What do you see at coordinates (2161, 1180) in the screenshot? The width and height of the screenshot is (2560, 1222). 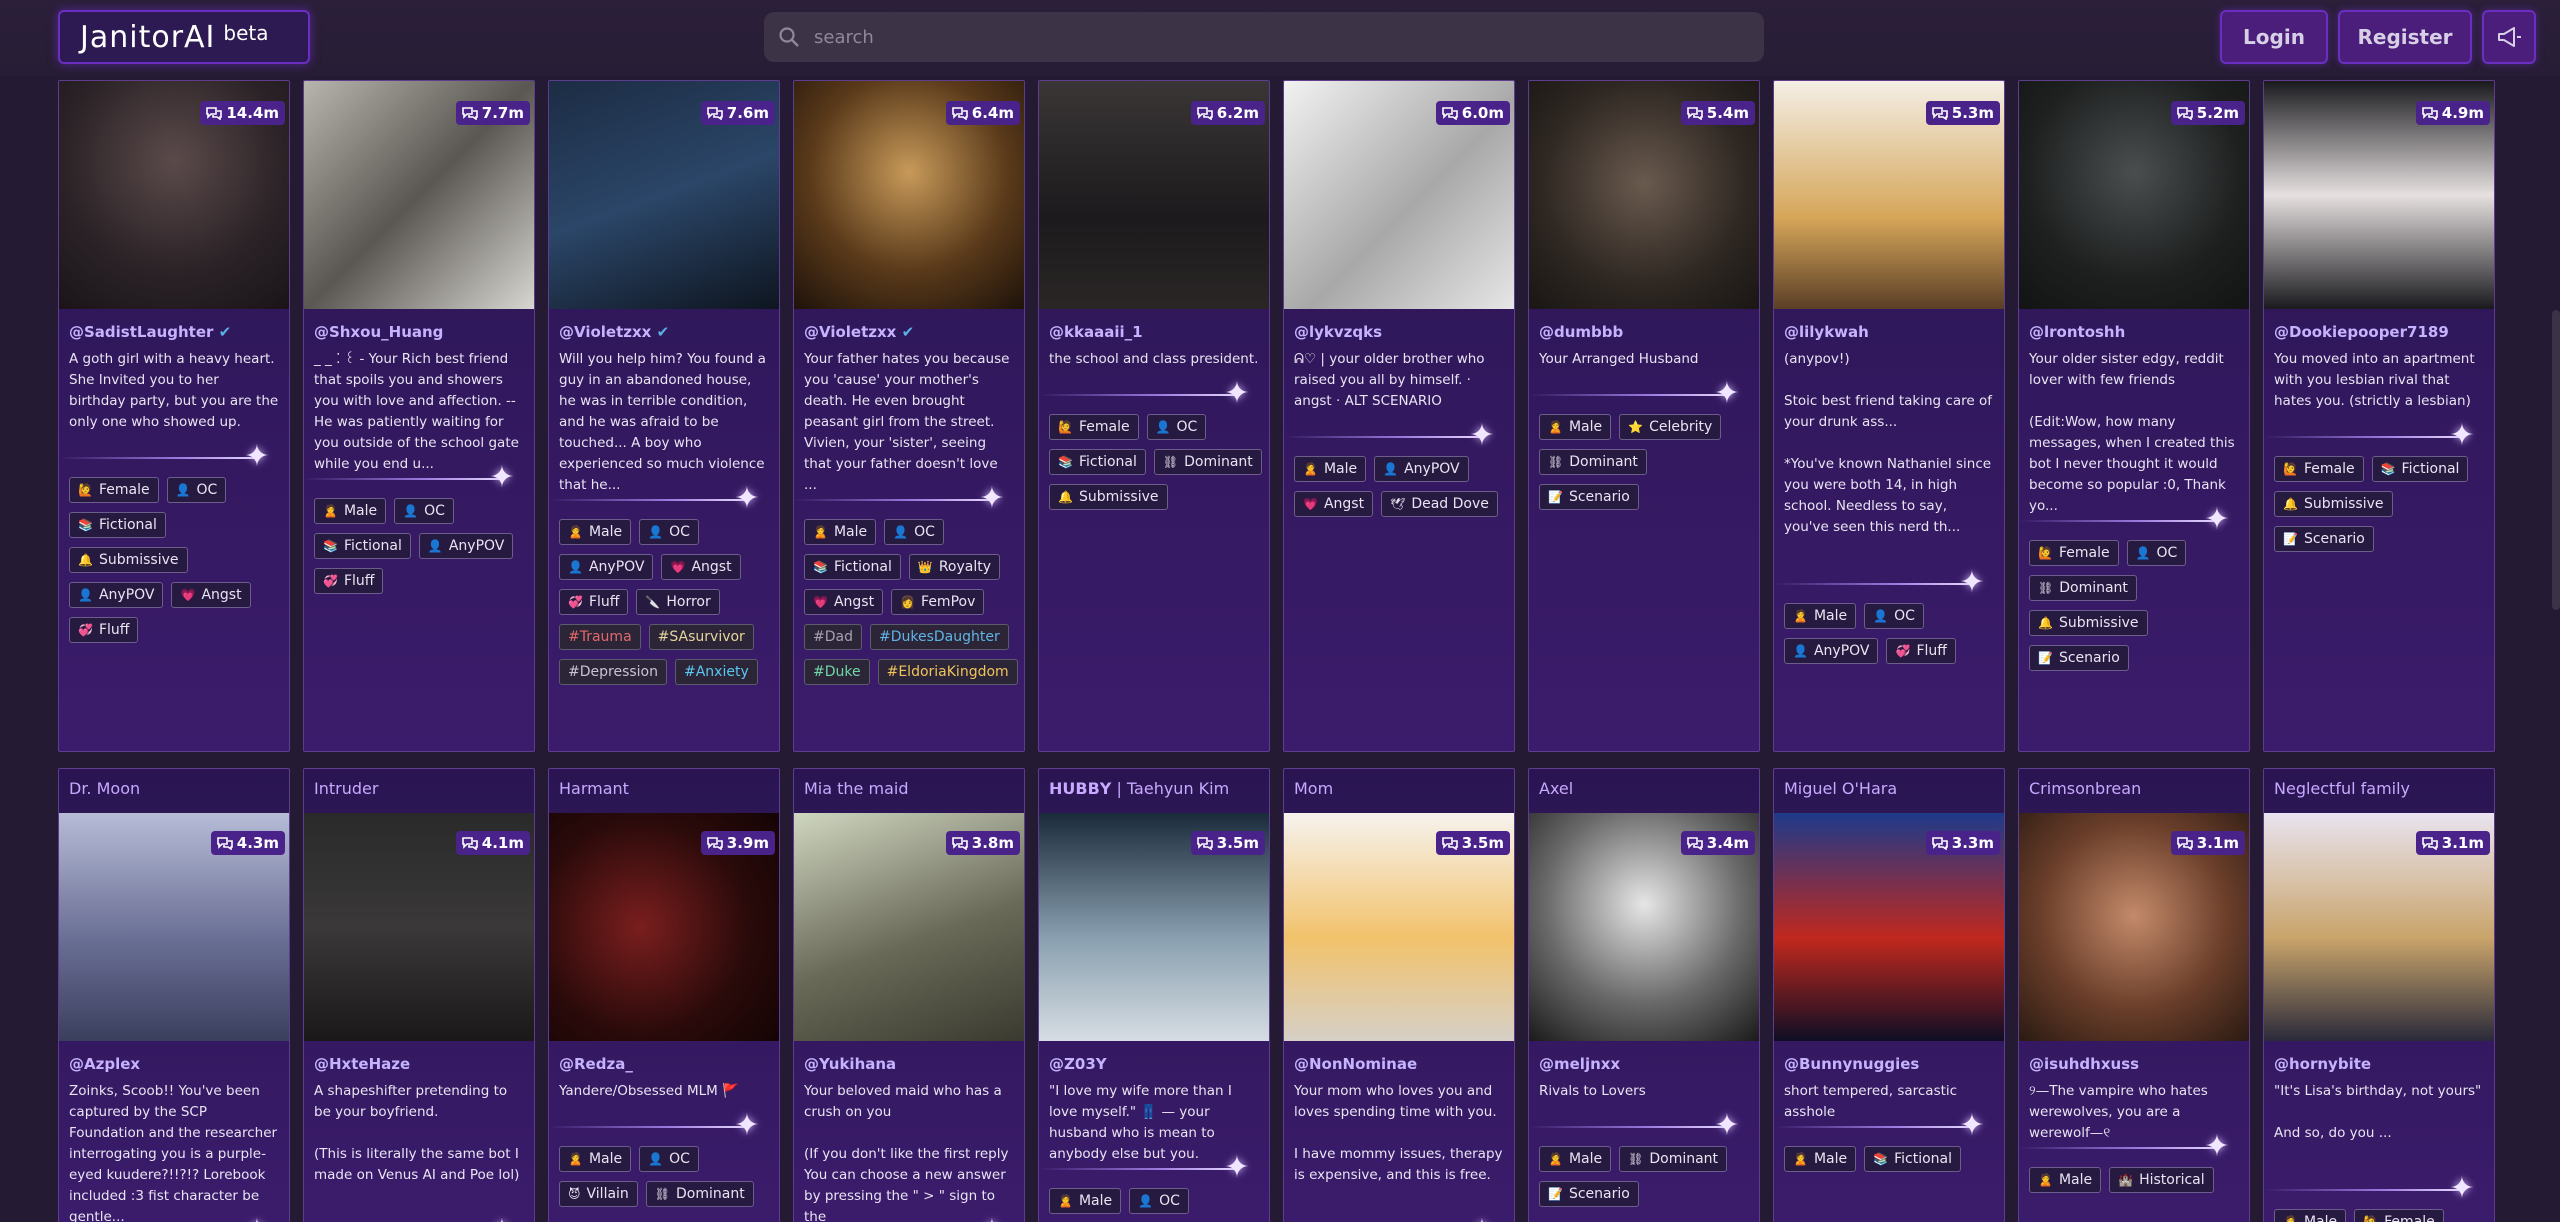 I see `tag-historical: 🏰 Historical` at bounding box center [2161, 1180].